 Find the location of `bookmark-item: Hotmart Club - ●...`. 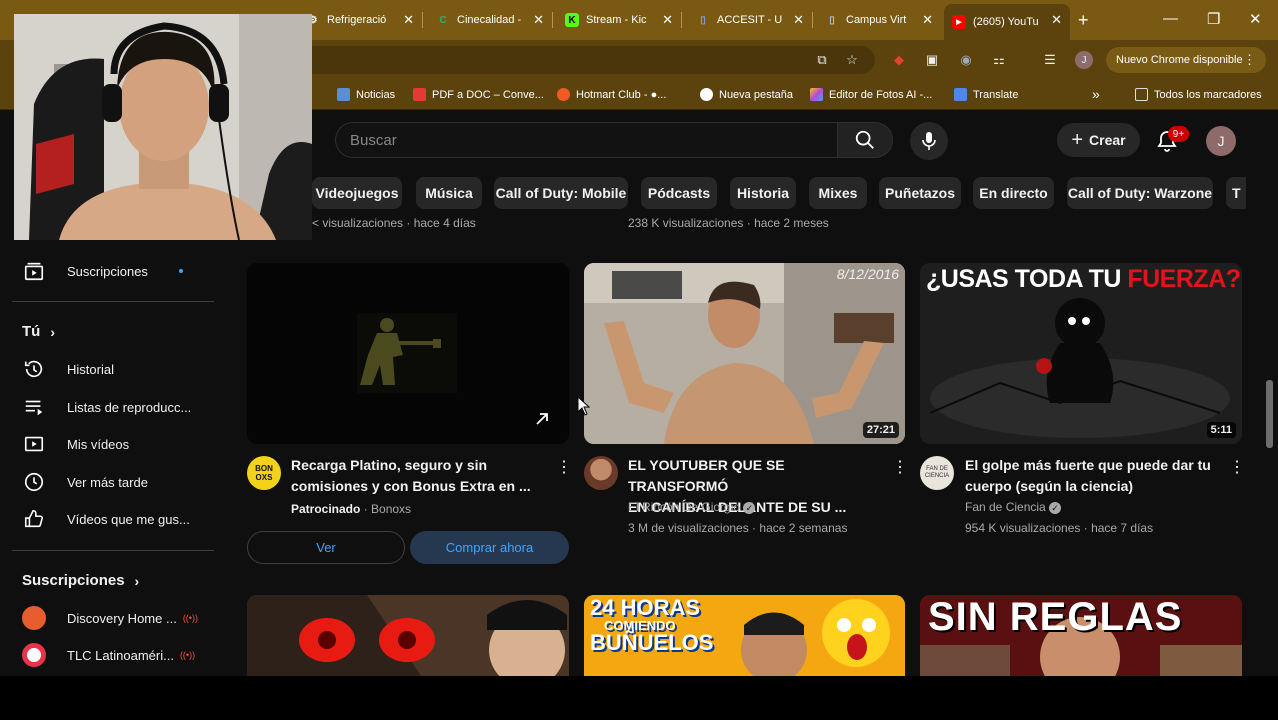

bookmark-item: Hotmart Club - ●... is located at coordinates (611, 94).